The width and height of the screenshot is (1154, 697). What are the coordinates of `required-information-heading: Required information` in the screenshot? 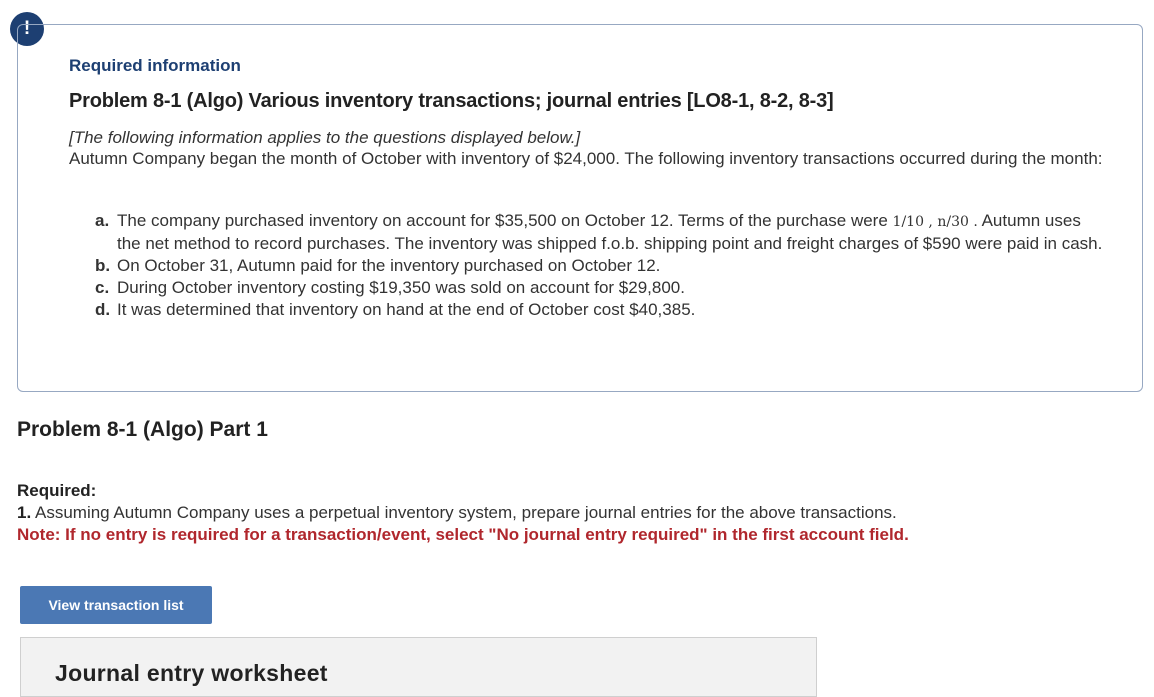 It's located at (155, 65).